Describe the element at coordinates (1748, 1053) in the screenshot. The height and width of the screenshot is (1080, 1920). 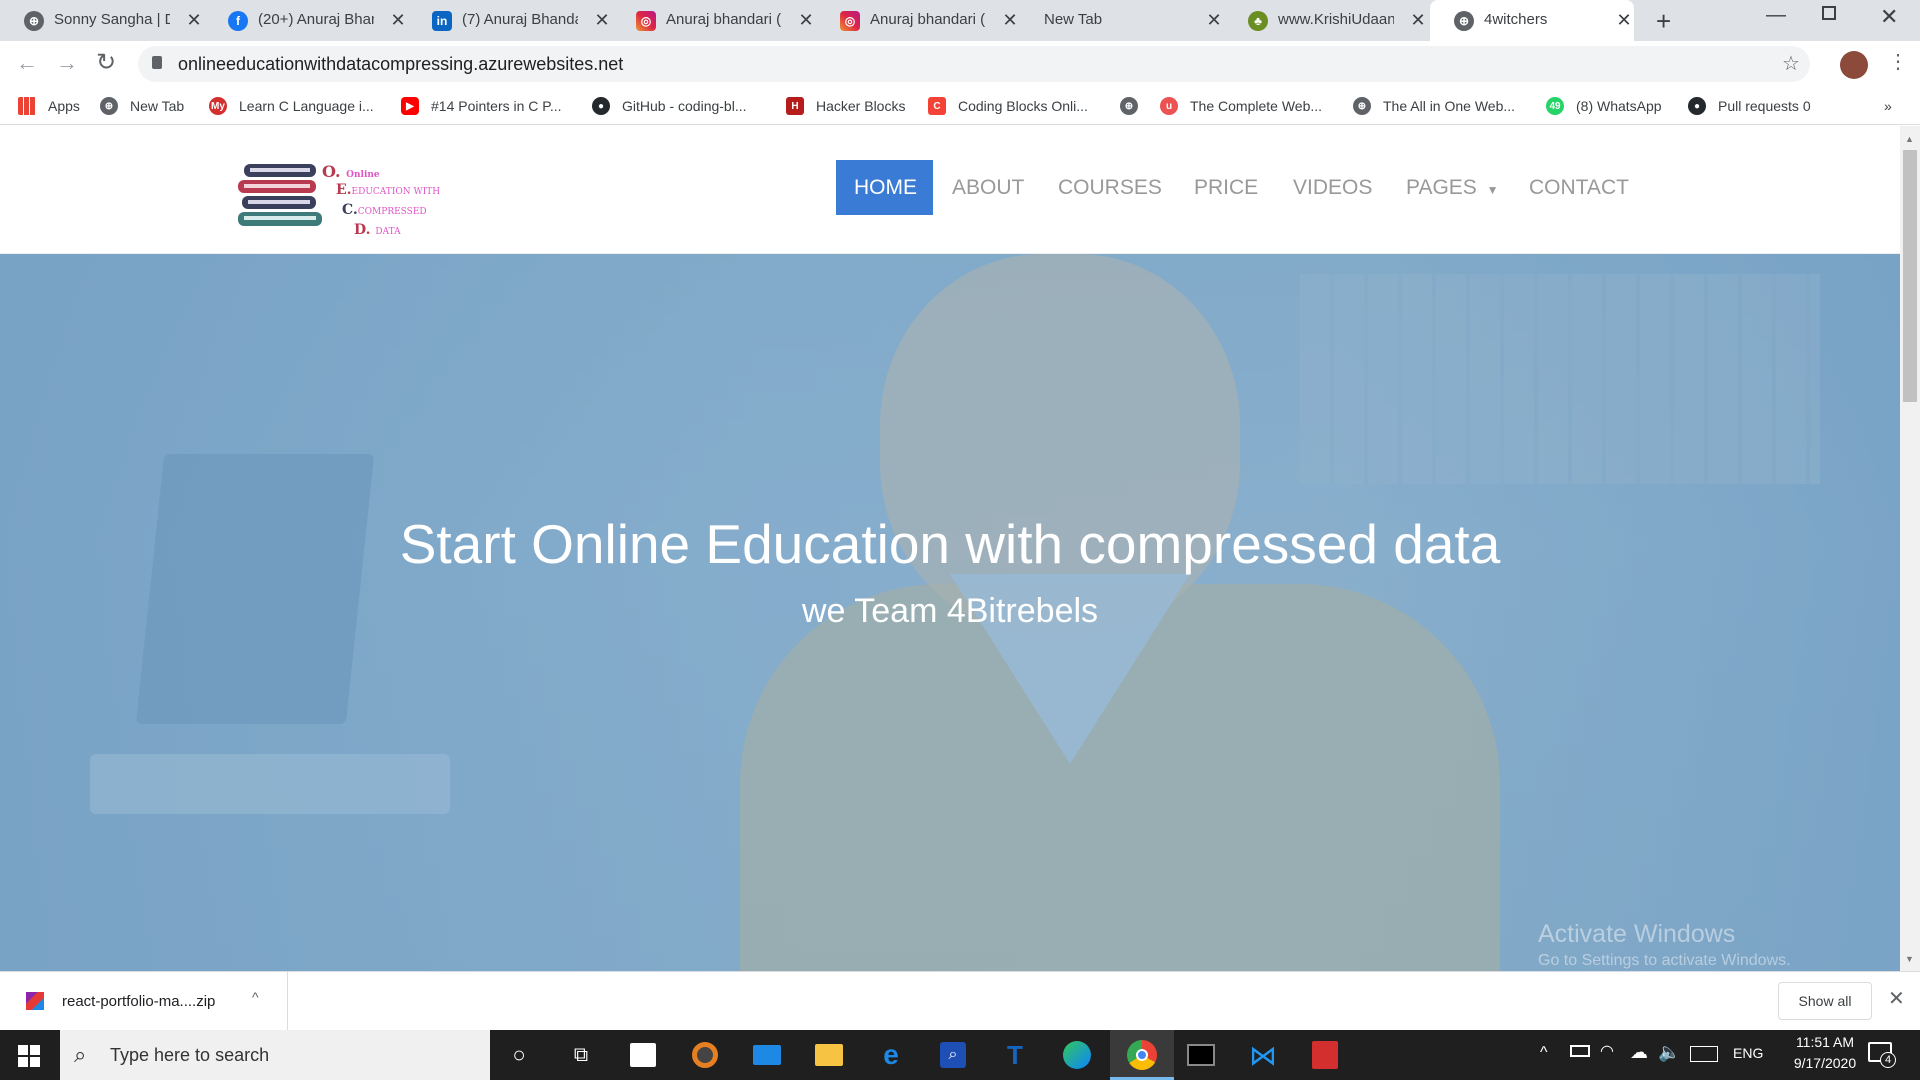
I see `language-indicator: ENG` at that location.